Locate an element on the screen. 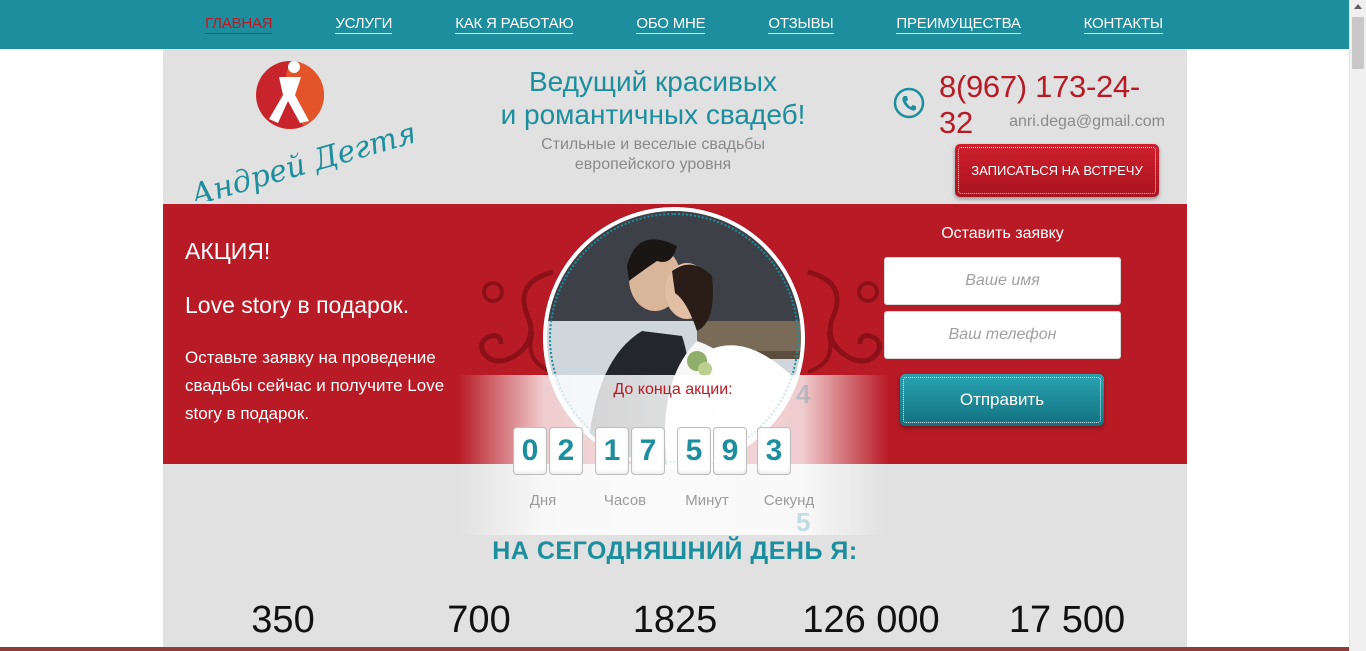 Image resolution: width=1366 pixels, height=651 pixels. days-digit-2: 2 is located at coordinates (566, 451).